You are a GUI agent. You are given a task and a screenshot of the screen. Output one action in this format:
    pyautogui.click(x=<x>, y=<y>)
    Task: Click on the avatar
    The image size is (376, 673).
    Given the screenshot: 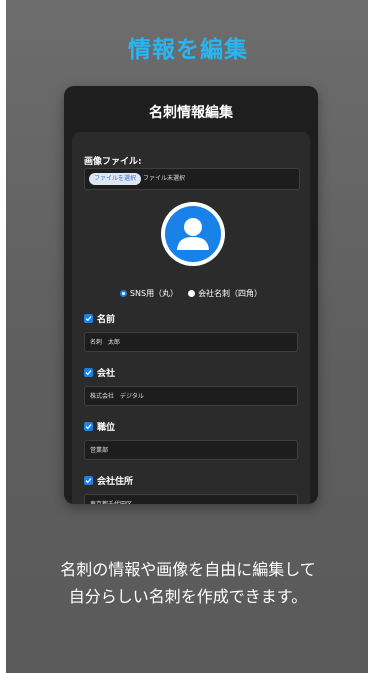 What is the action you would take?
    pyautogui.click(x=193, y=234)
    